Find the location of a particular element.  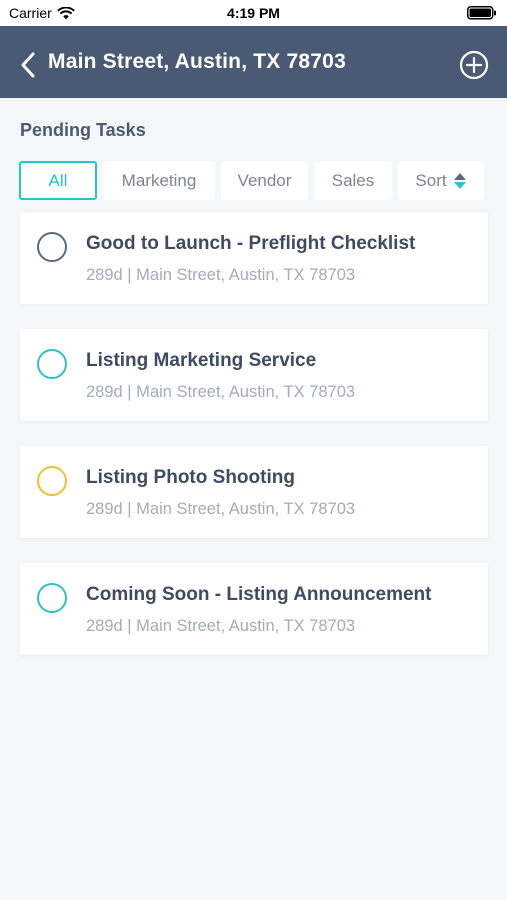

section-title: Pending Tasks is located at coordinates (83, 130).